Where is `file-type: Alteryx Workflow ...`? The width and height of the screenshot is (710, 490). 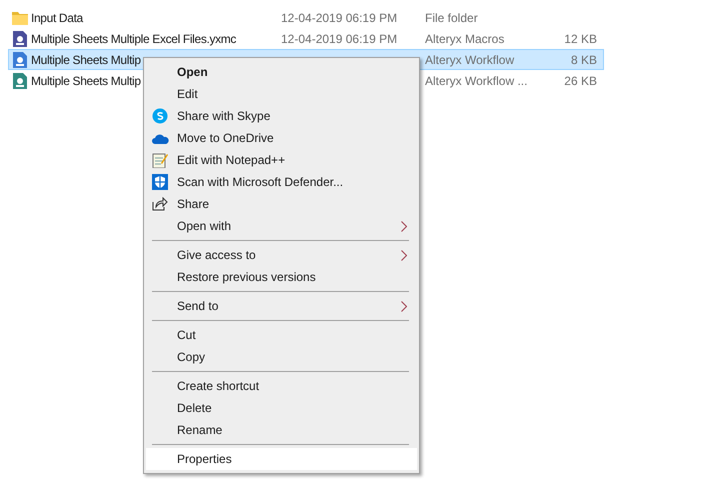
file-type: Alteryx Workflow ... is located at coordinates (476, 81).